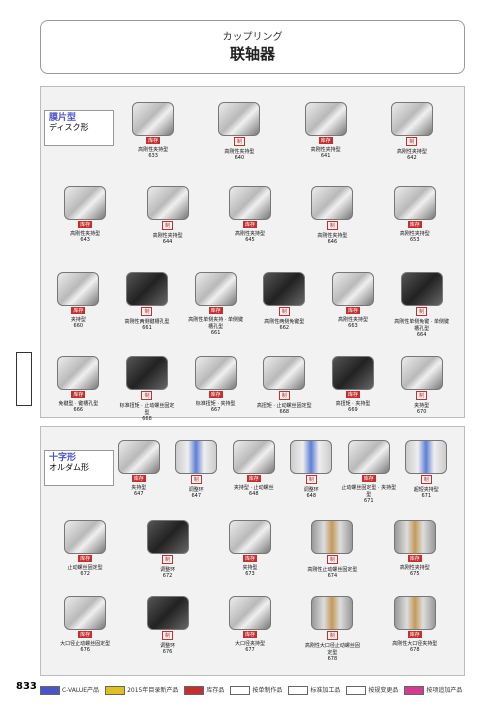 The height and width of the screenshot is (708, 502). What do you see at coordinates (325, 690) in the screenshot?
I see `legend-label: 标准加工品` at bounding box center [325, 690].